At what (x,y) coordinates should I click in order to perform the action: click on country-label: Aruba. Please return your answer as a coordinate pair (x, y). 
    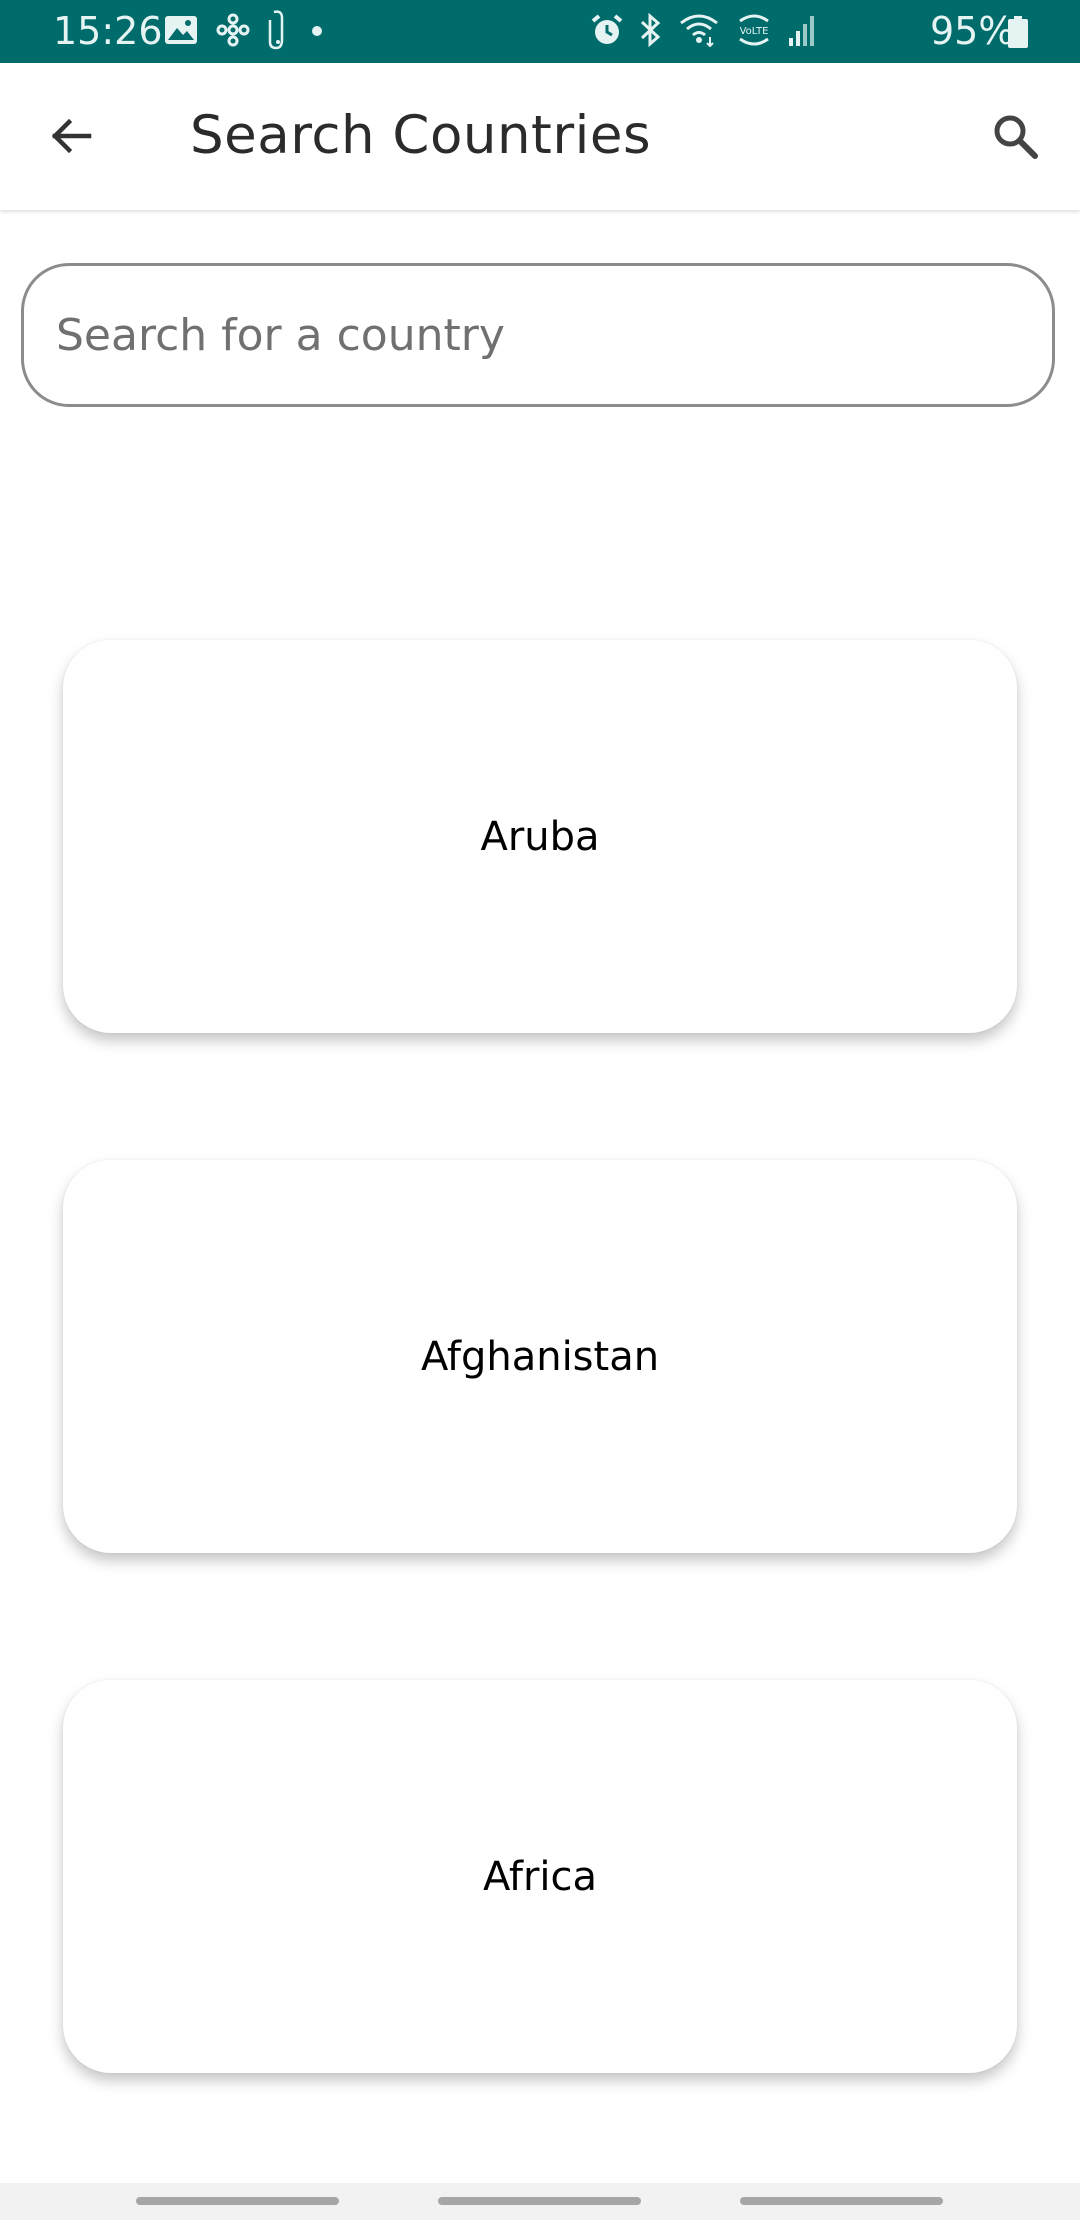
    Looking at the image, I should click on (540, 836).